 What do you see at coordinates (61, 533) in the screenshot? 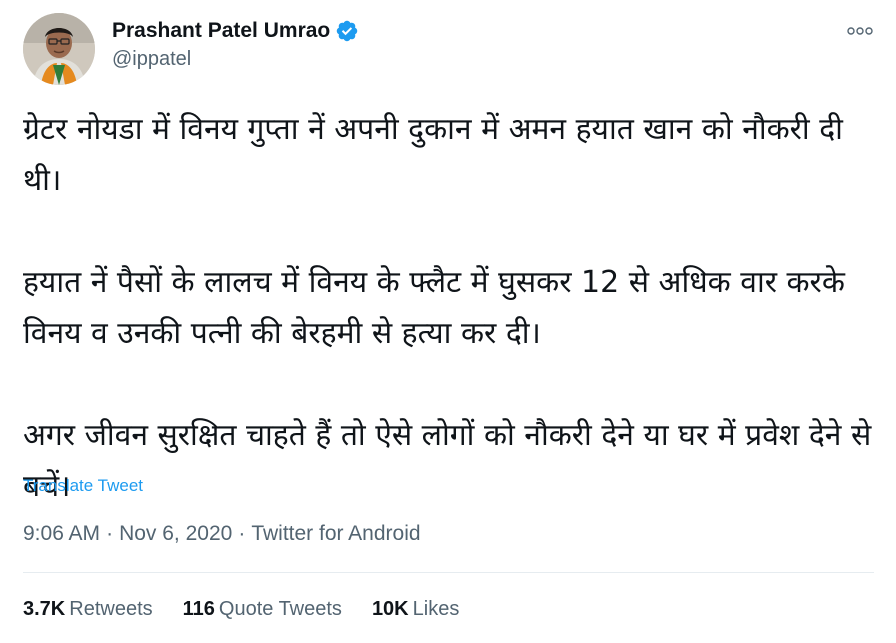
I see `tweet-time: 9:06 AM` at bounding box center [61, 533].